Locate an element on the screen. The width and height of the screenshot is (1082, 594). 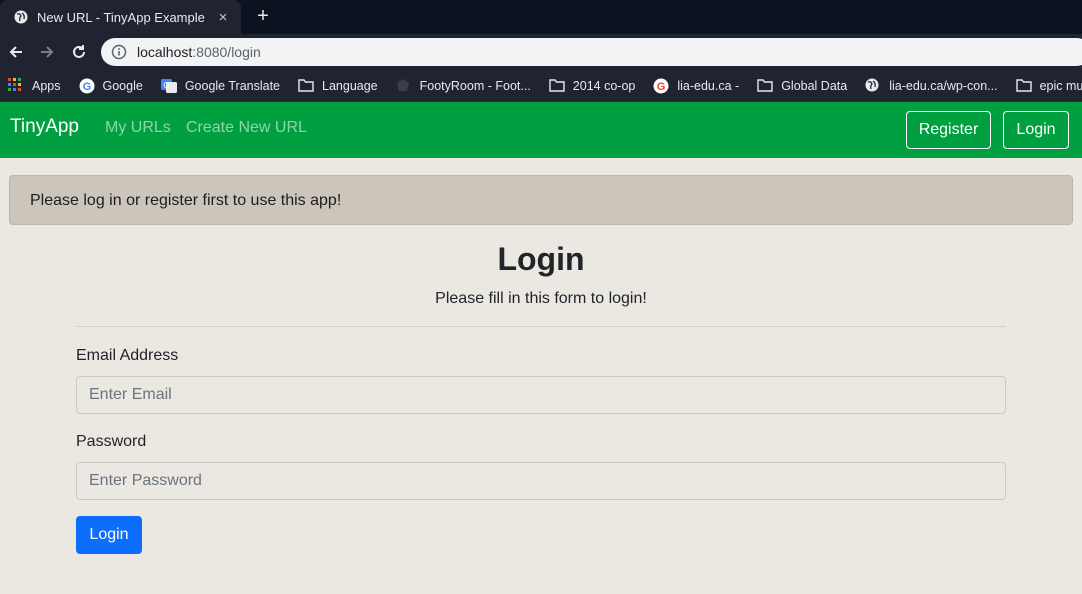
nav-link-my-urls: My URLs is located at coordinates (138, 128).